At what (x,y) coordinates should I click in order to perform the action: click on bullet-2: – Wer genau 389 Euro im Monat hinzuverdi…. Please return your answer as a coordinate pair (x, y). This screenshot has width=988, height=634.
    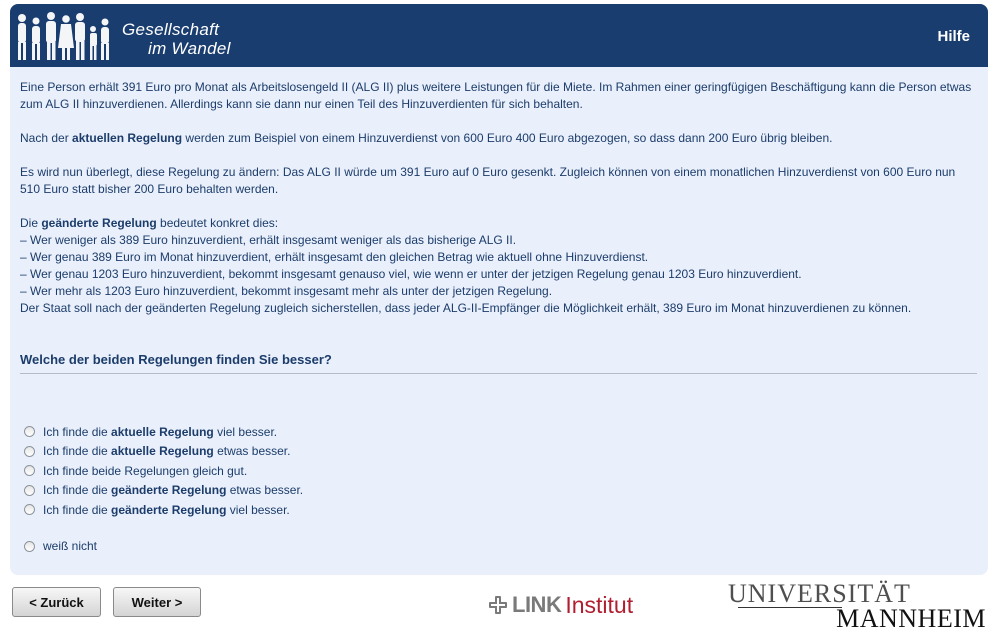
    Looking at the image, I should click on (334, 257).